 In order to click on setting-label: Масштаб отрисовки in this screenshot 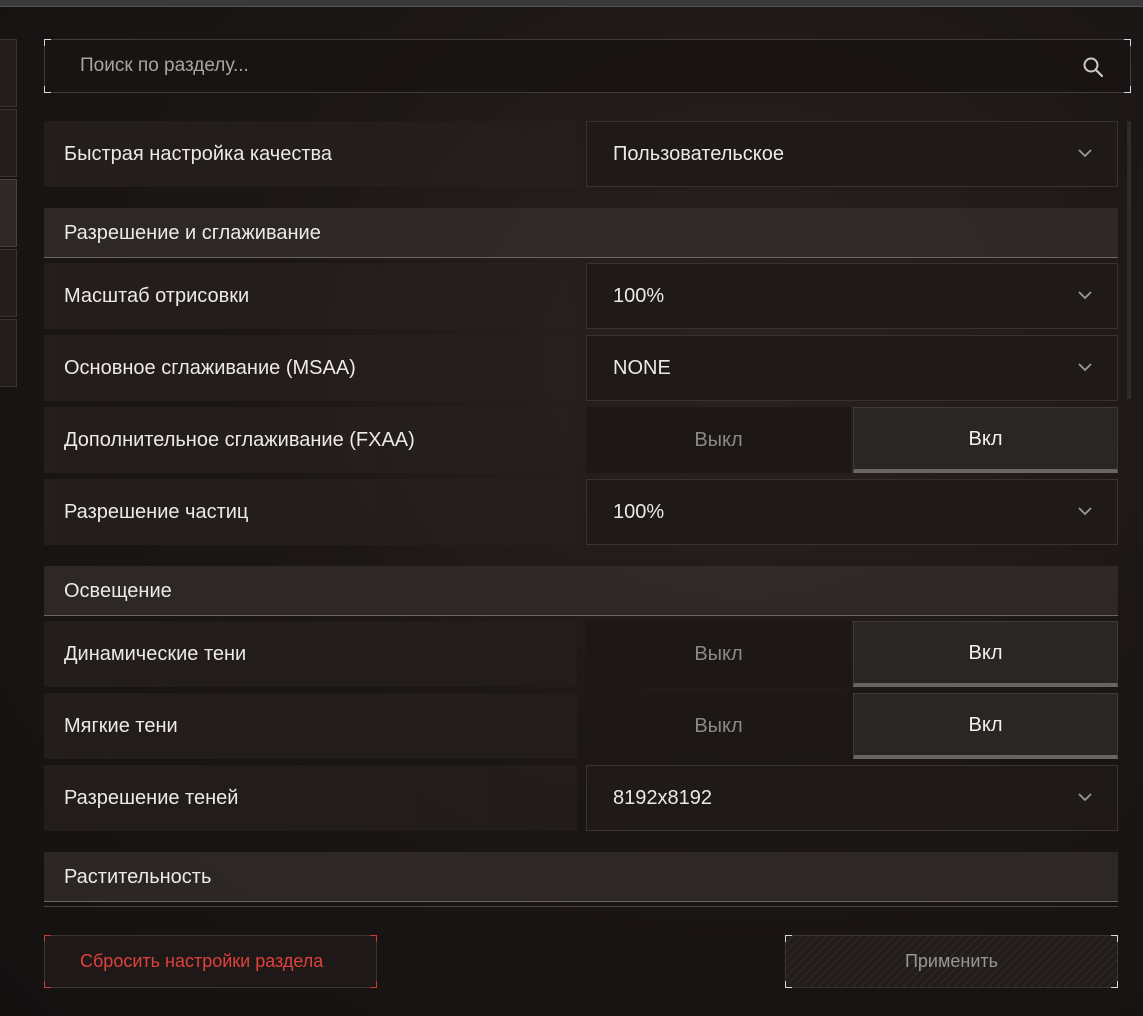, I will do `click(310, 296)`.